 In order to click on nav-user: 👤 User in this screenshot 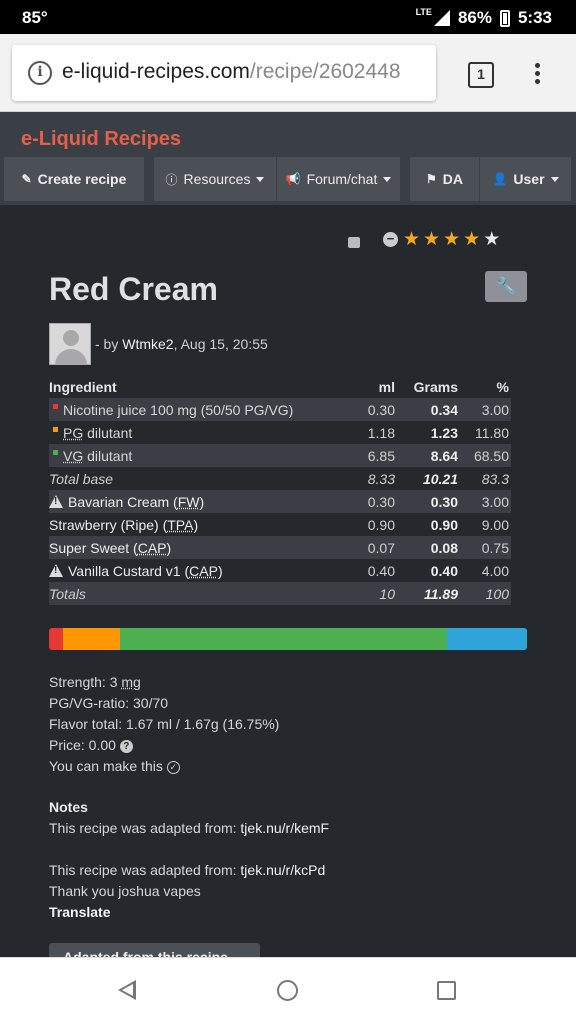, I will do `click(526, 179)`.